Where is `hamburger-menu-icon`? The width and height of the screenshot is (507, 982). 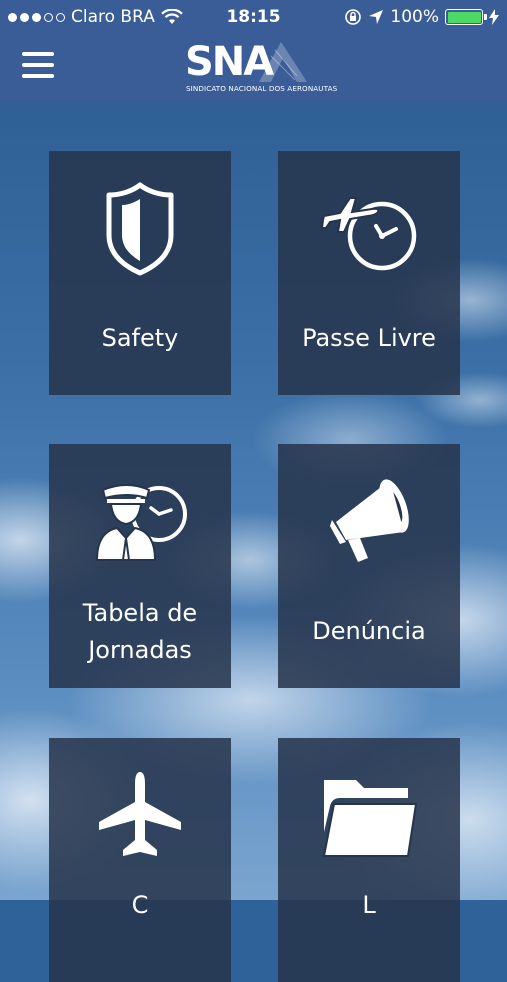 hamburger-menu-icon is located at coordinates (38, 65).